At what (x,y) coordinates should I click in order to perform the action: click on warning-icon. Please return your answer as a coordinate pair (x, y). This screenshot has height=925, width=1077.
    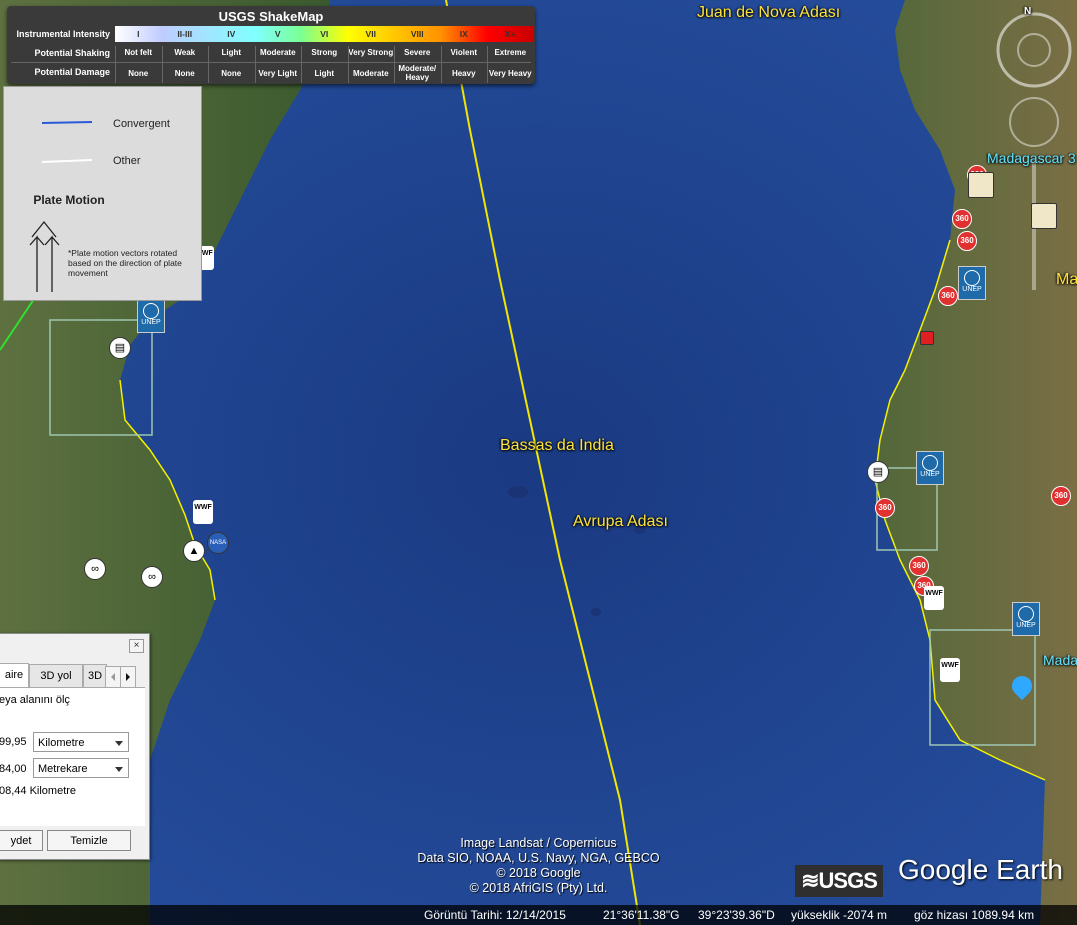
    Looking at the image, I should click on (927, 338).